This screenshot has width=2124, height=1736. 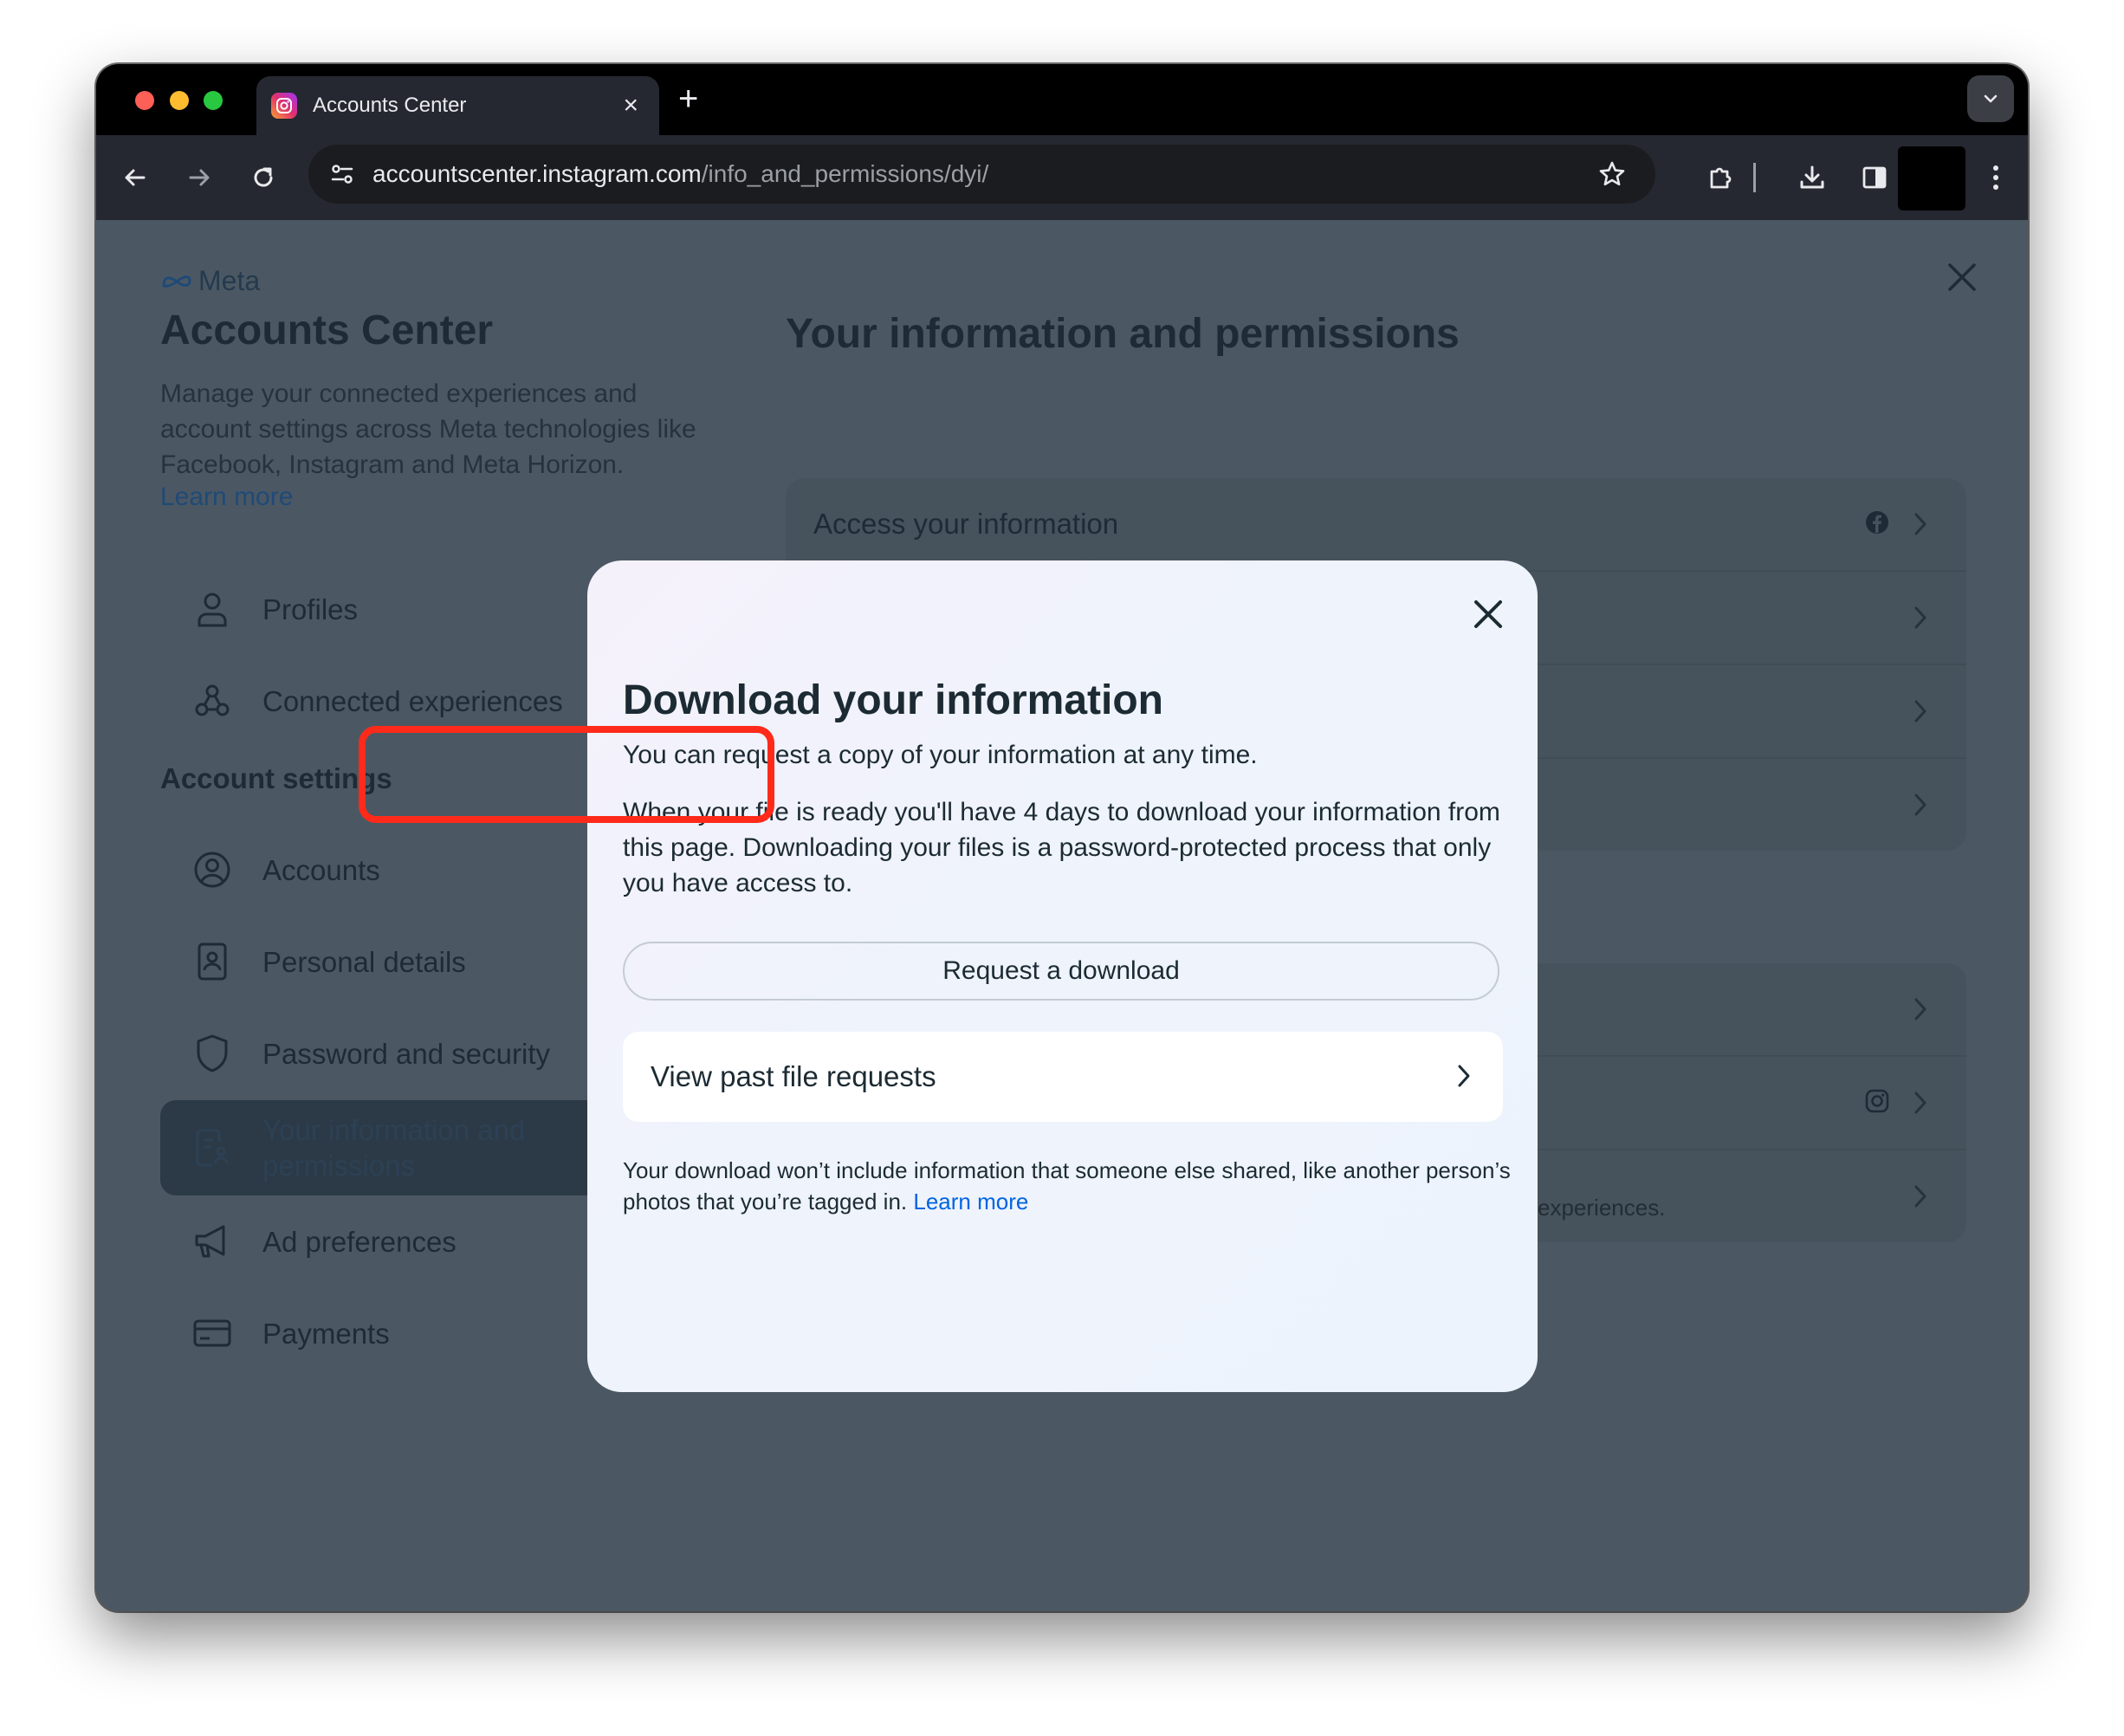 I want to click on download-icon, so click(x=1812, y=177).